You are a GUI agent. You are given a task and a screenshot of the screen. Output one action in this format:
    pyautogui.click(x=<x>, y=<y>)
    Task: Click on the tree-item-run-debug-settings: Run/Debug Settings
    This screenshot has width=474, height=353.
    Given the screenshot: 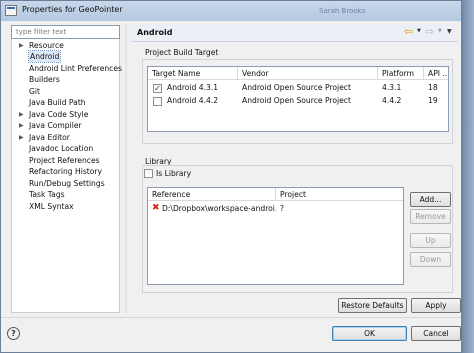 What is the action you would take?
    pyautogui.click(x=66, y=183)
    